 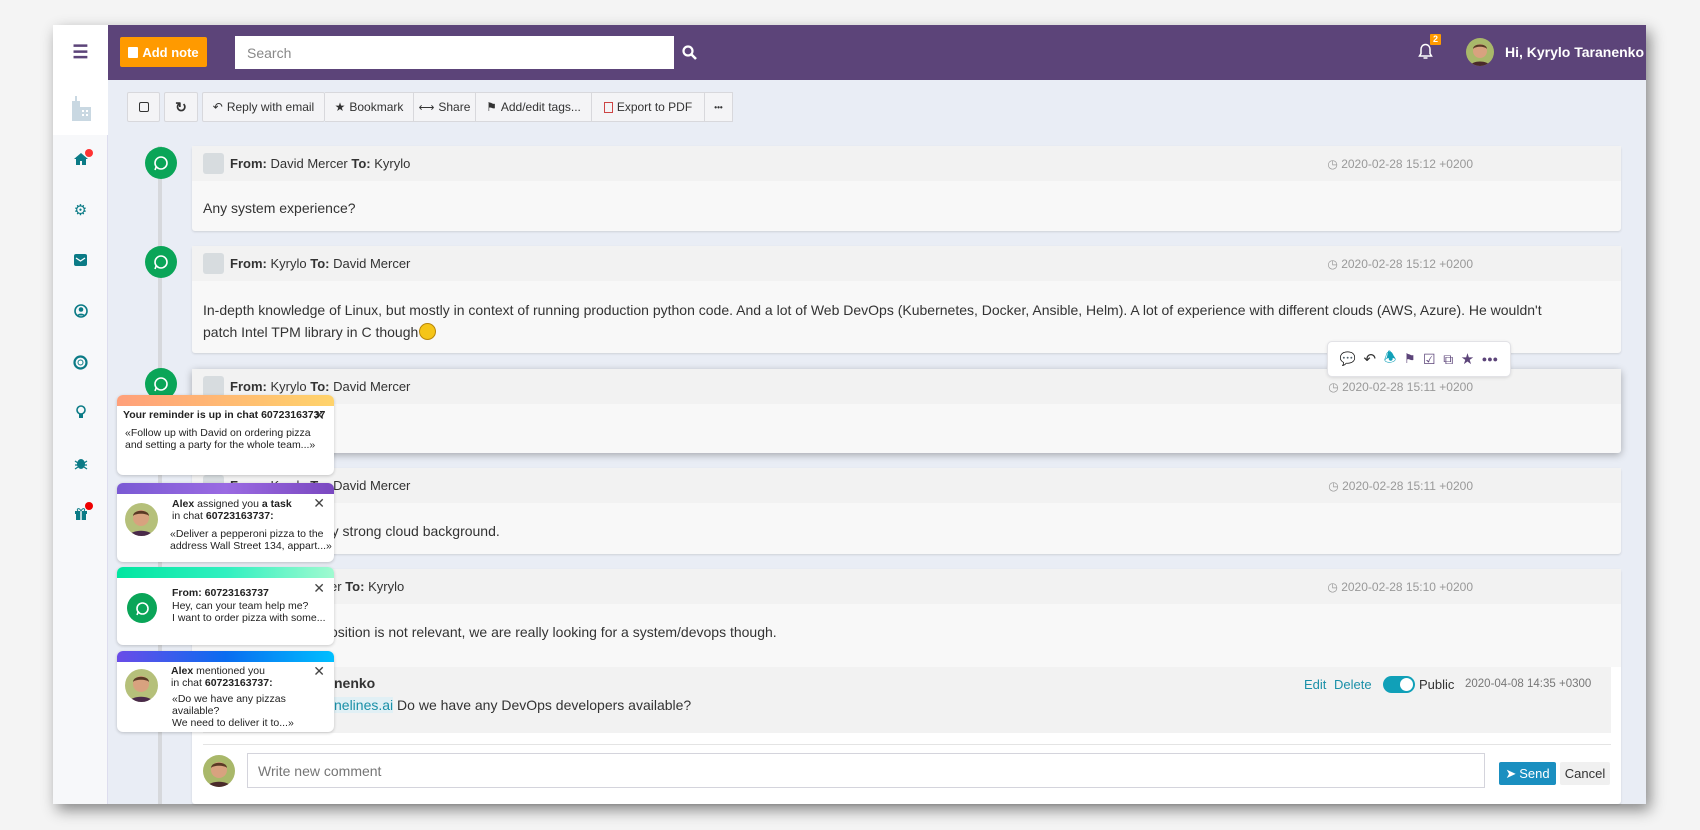 What do you see at coordinates (1353, 684) in the screenshot?
I see `delete-comment-link: Delete` at bounding box center [1353, 684].